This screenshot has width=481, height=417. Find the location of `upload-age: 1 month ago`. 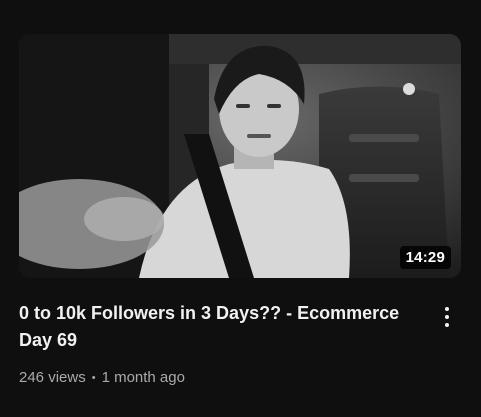

upload-age: 1 month ago is located at coordinates (143, 377).